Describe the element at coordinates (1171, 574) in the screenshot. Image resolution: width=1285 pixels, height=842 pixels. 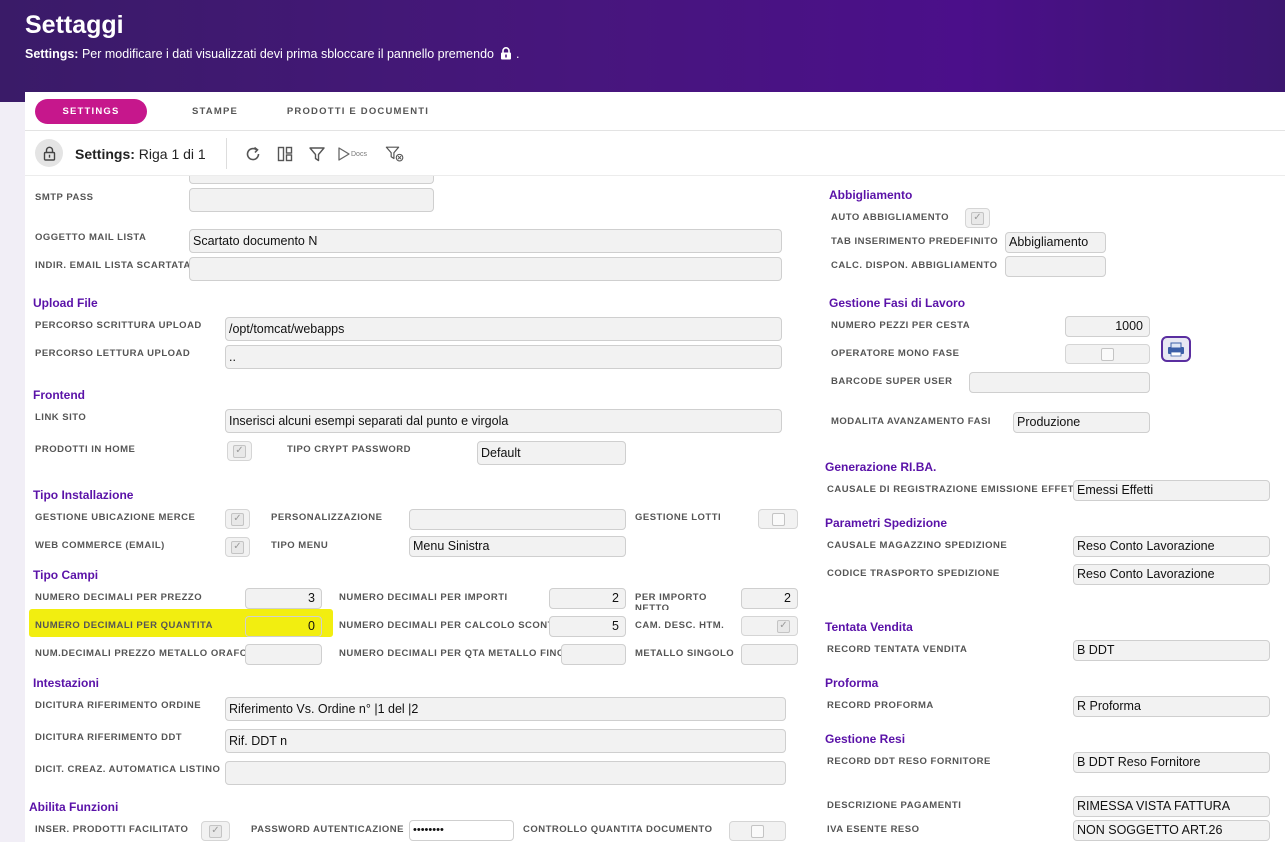
I see `codice-trasp-field: Reso Conto Lavorazione` at that location.